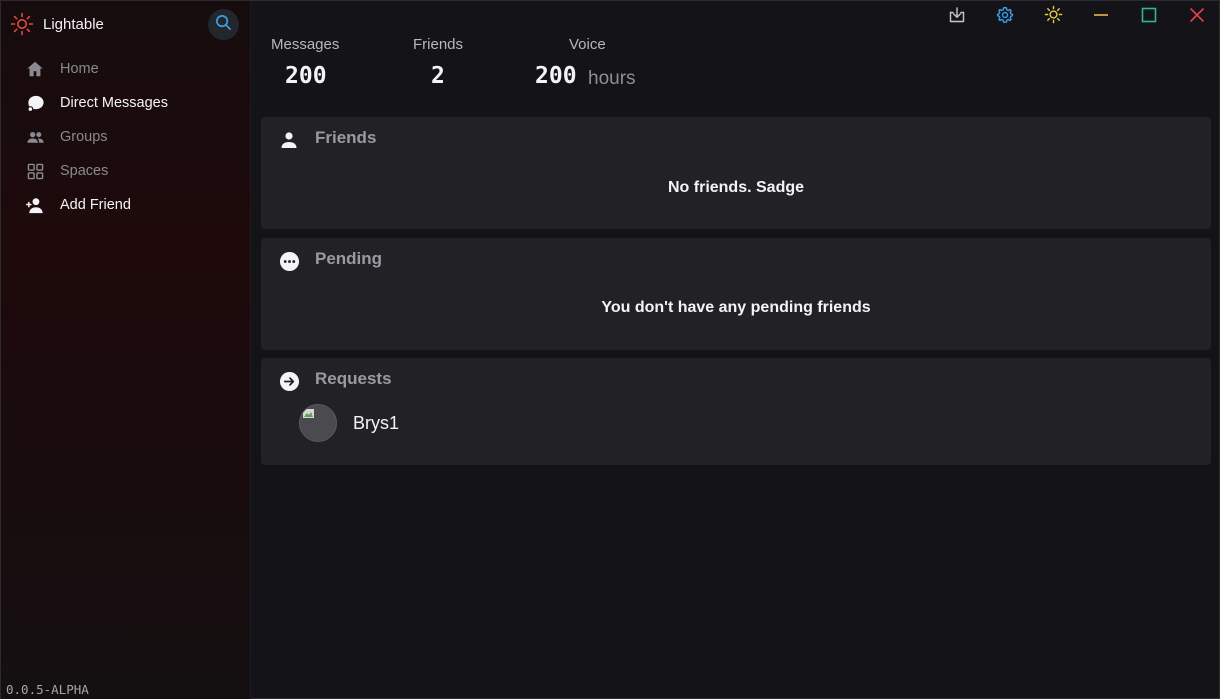  I want to click on add-friend-icon, so click(35, 205).